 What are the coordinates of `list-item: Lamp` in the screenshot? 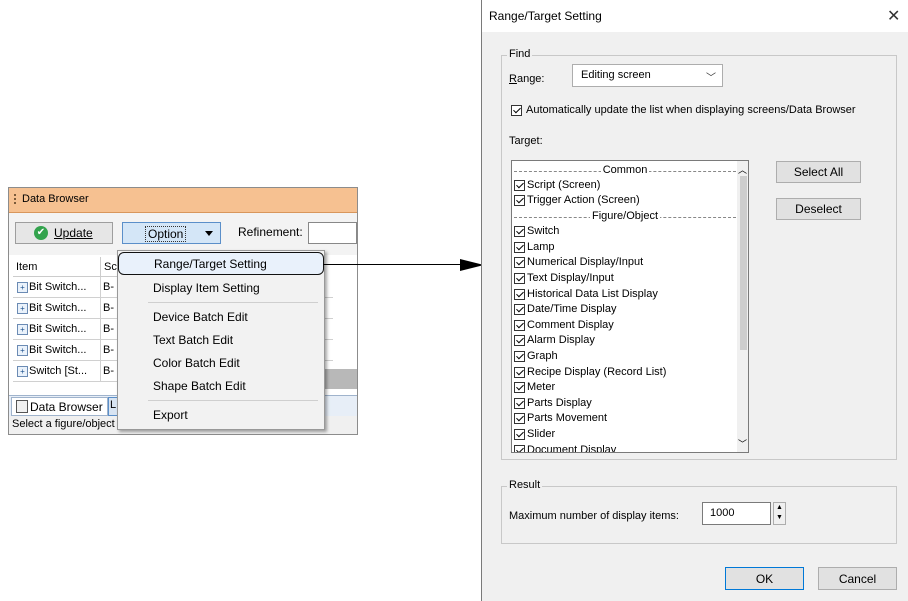 It's located at (625, 248).